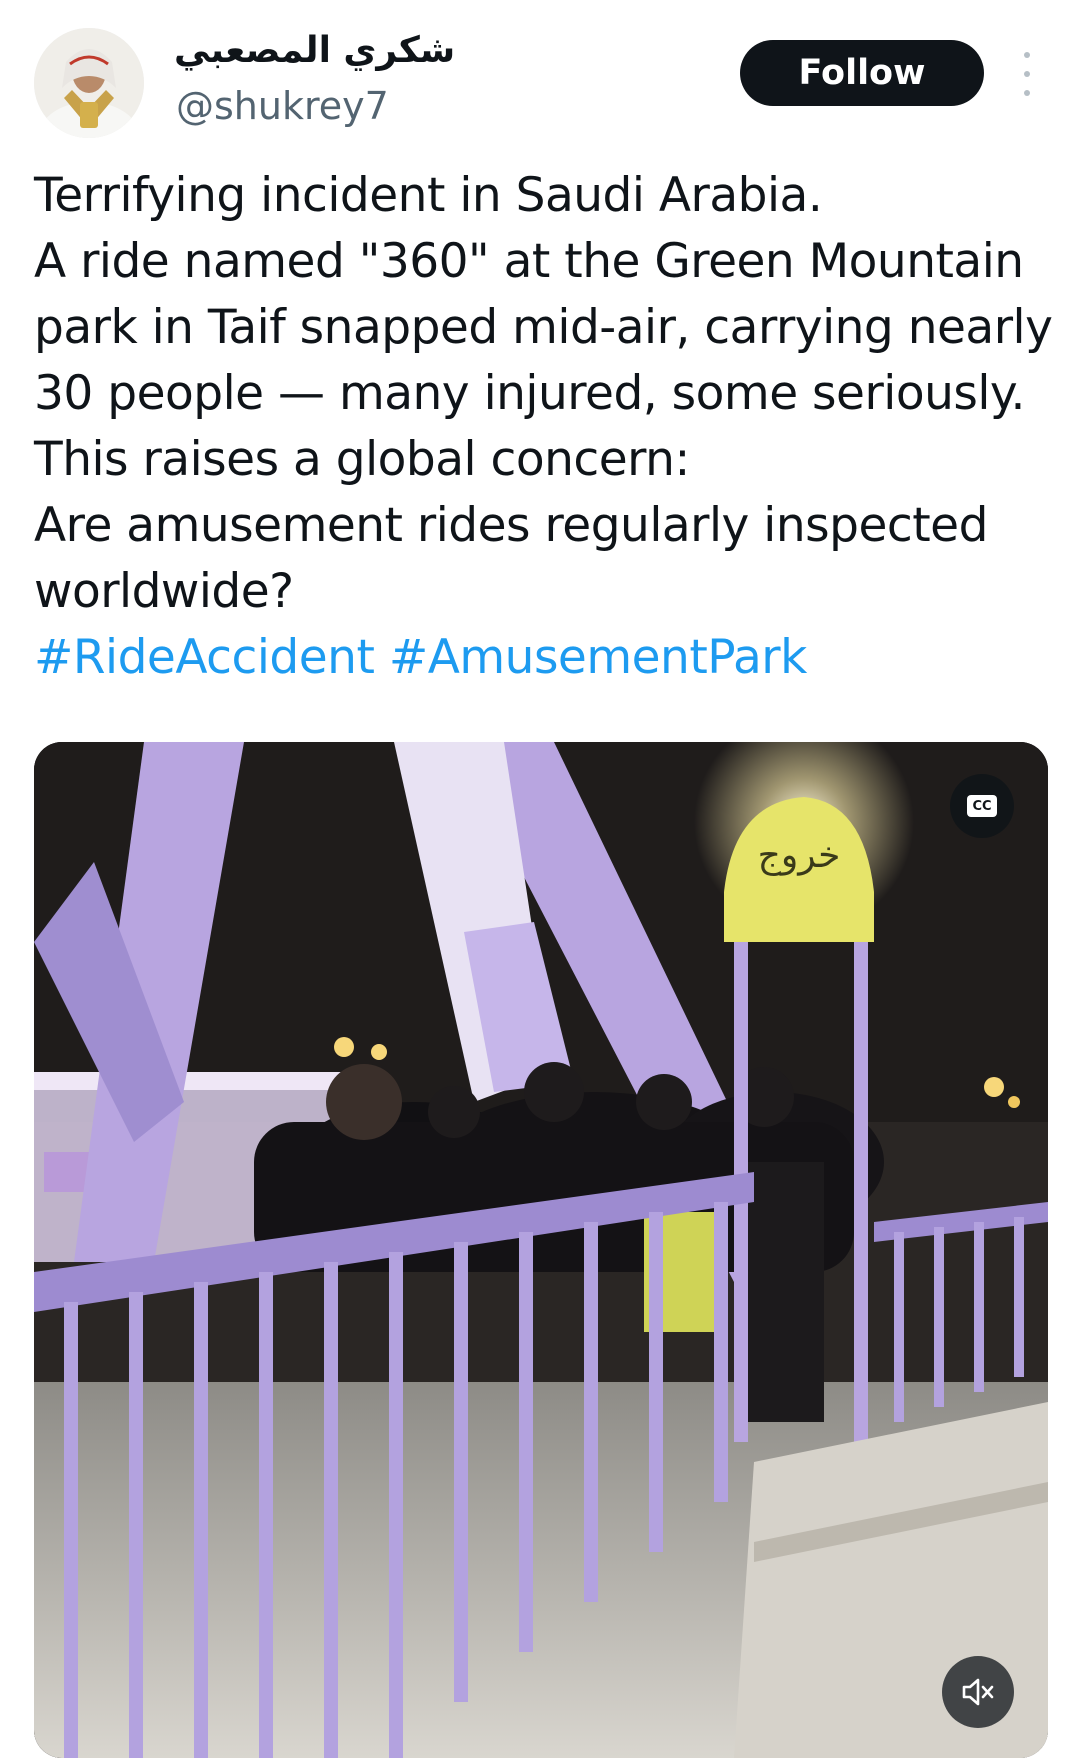 The image size is (1068, 1760). I want to click on avatar-image, so click(89, 83).